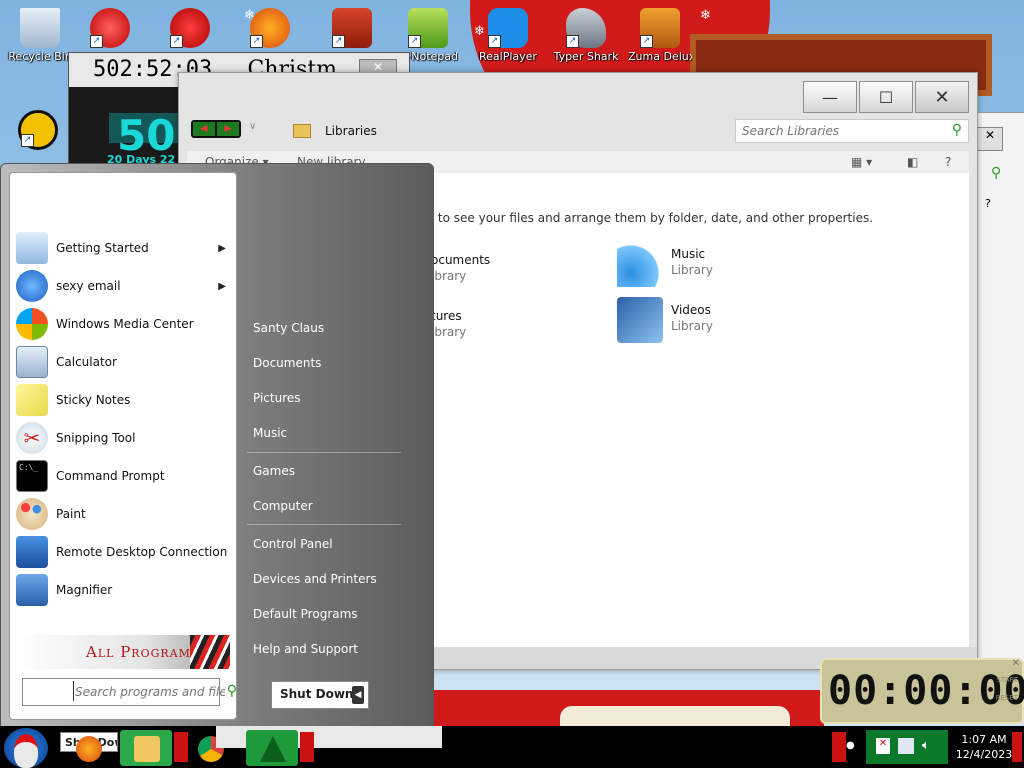 The width and height of the screenshot is (1024, 768). What do you see at coordinates (315, 579) in the screenshot?
I see `start-right-devices-printers: Devices and Printers` at bounding box center [315, 579].